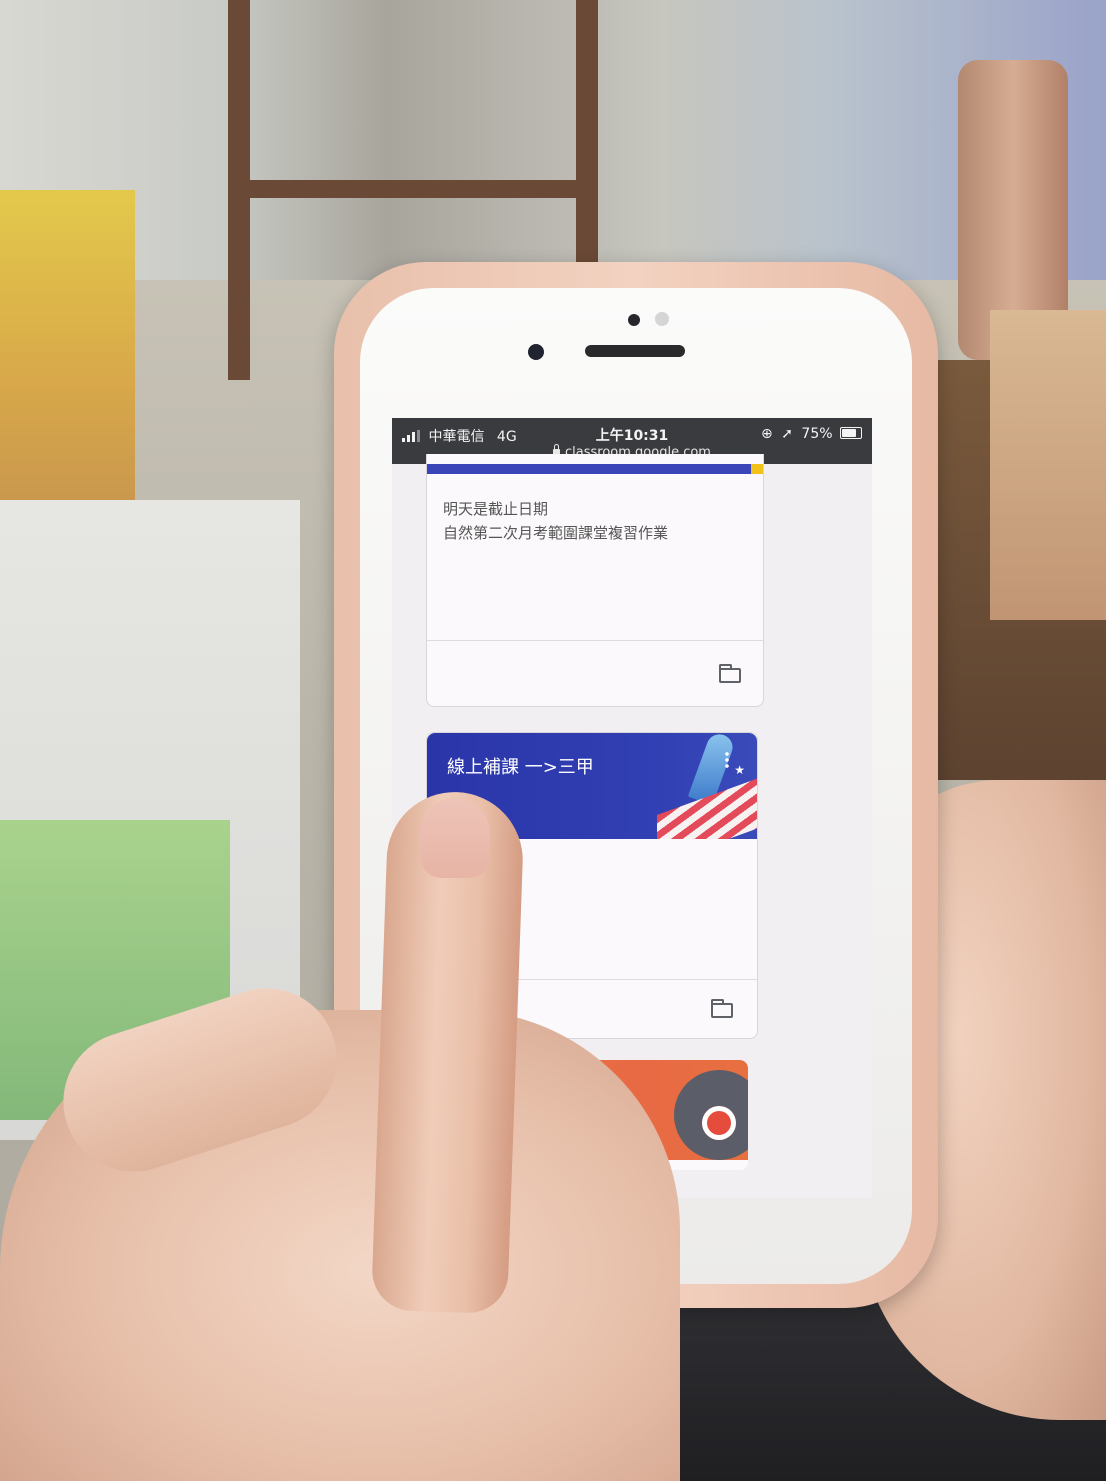  Describe the element at coordinates (555, 532) in the screenshot. I see `assignment-title: 自然第二次月考範圍課堂複習作業` at that location.